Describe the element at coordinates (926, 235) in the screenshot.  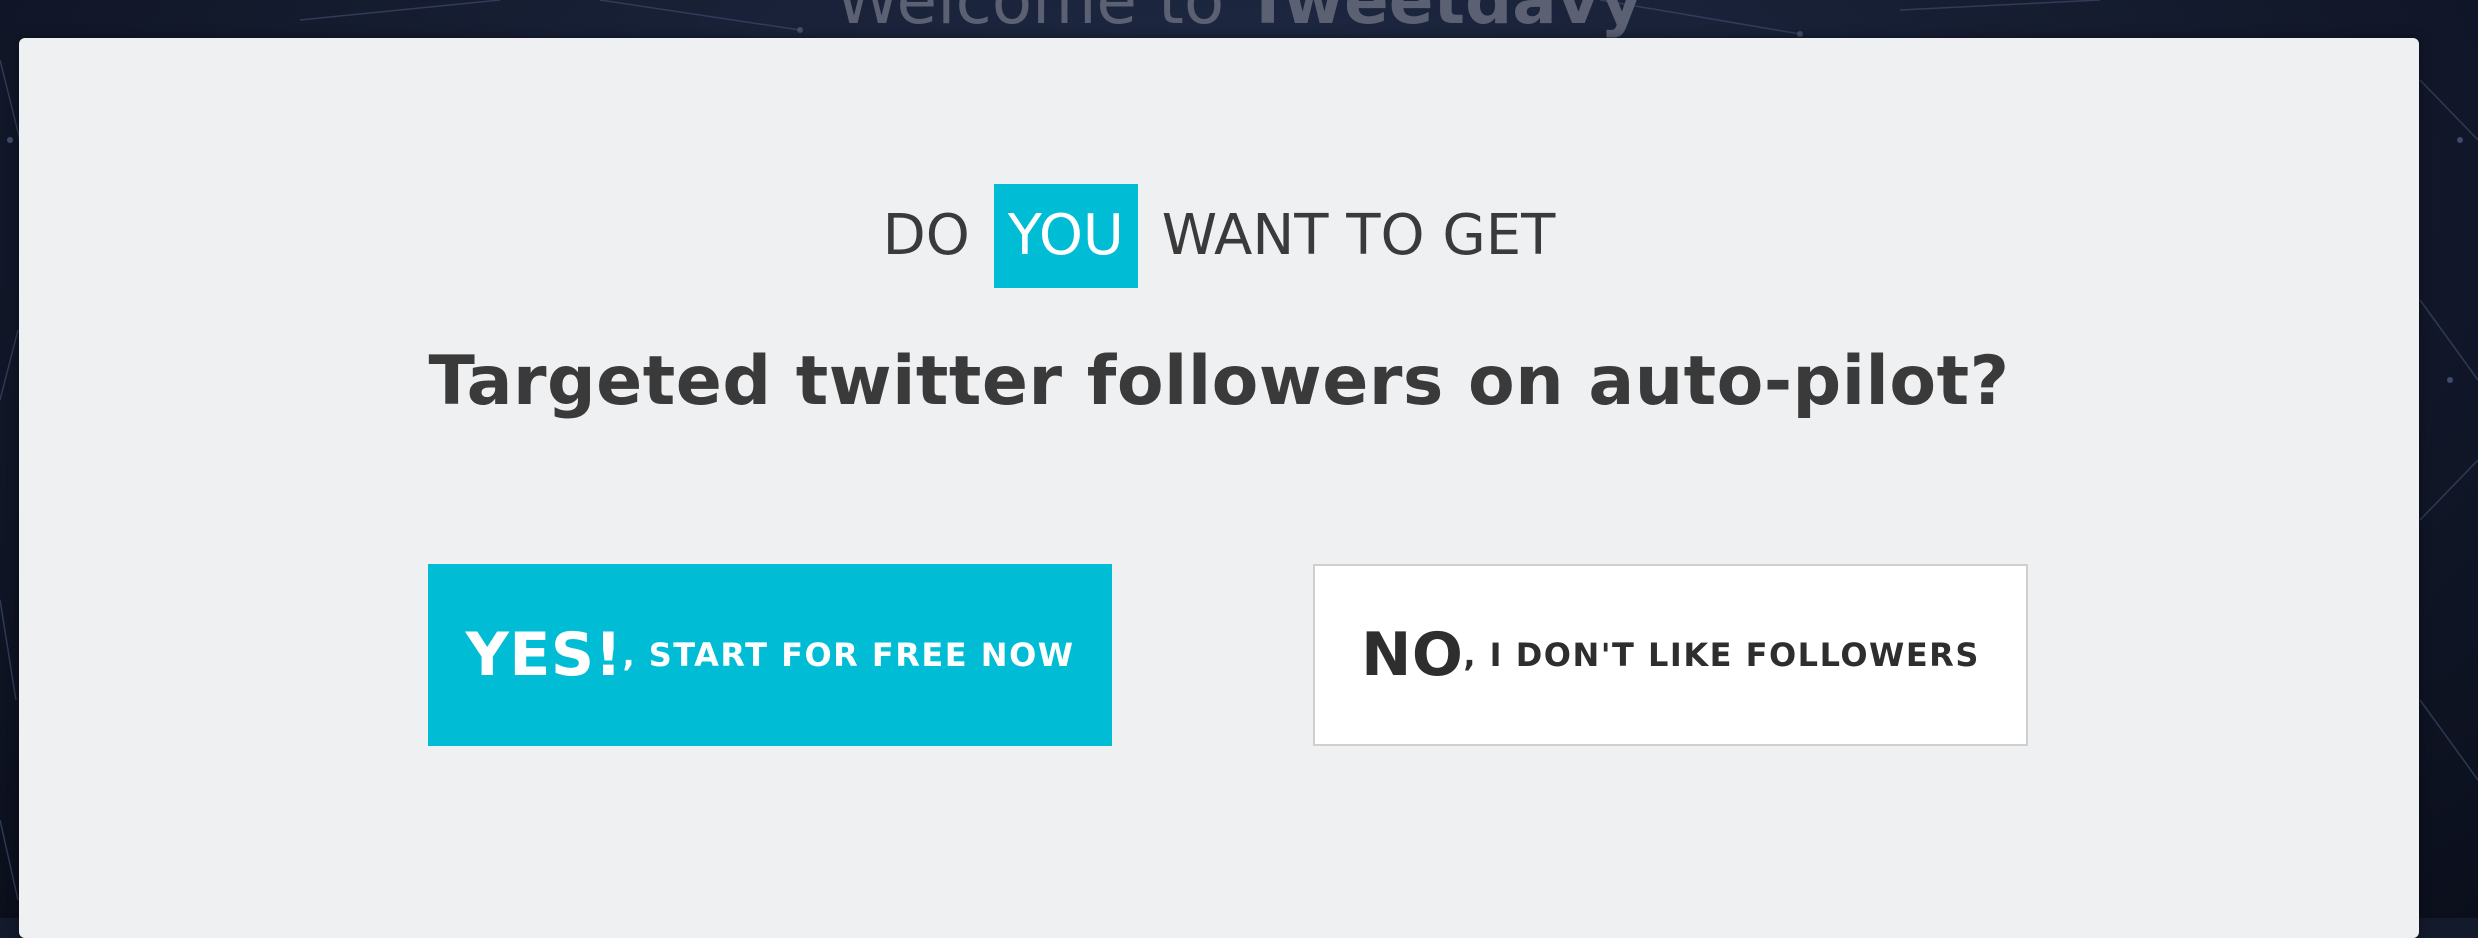
I see `headline-text-before: DO` at that location.